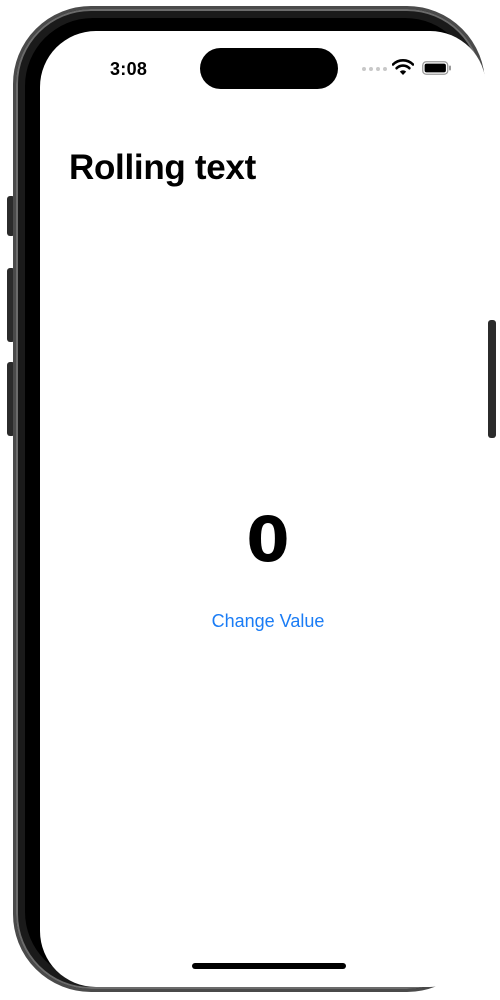 The image size is (500, 1000). Describe the element at coordinates (268, 621) in the screenshot. I see `change-value-button: Change Value` at that location.